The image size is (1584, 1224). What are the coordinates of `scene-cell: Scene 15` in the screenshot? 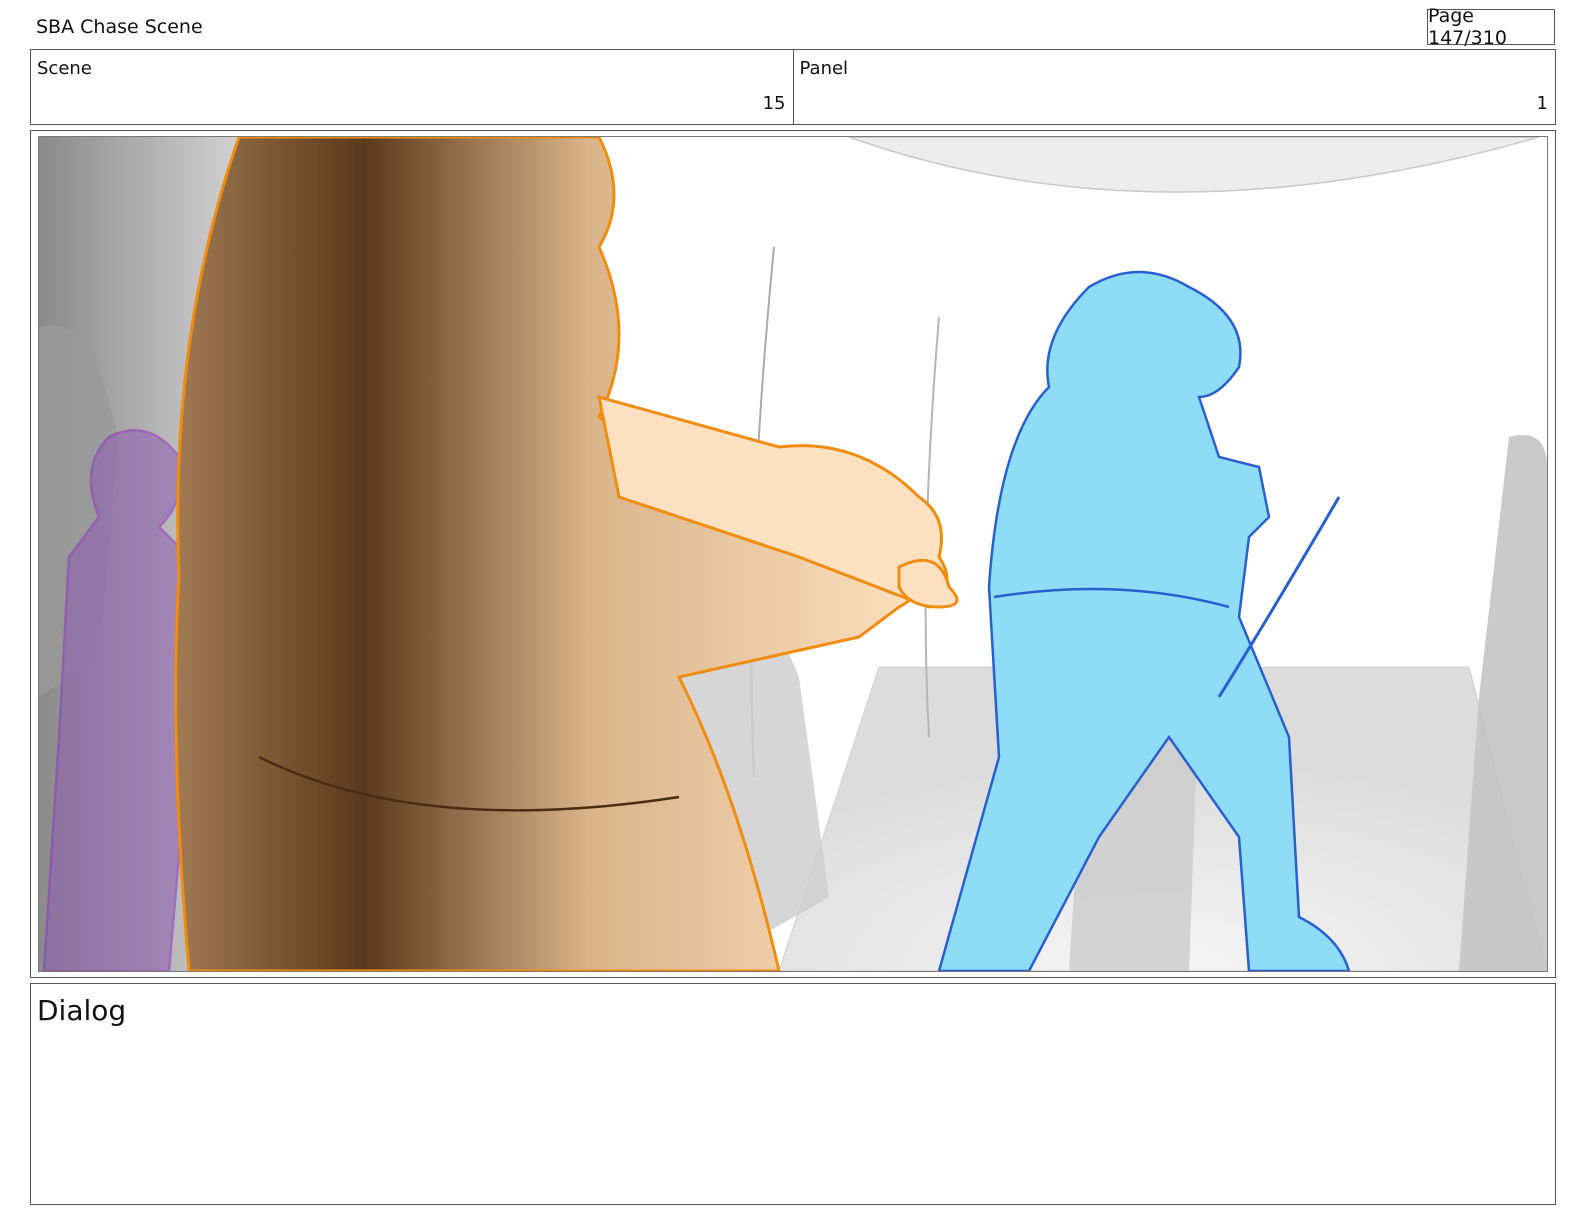 It's located at (412, 87).